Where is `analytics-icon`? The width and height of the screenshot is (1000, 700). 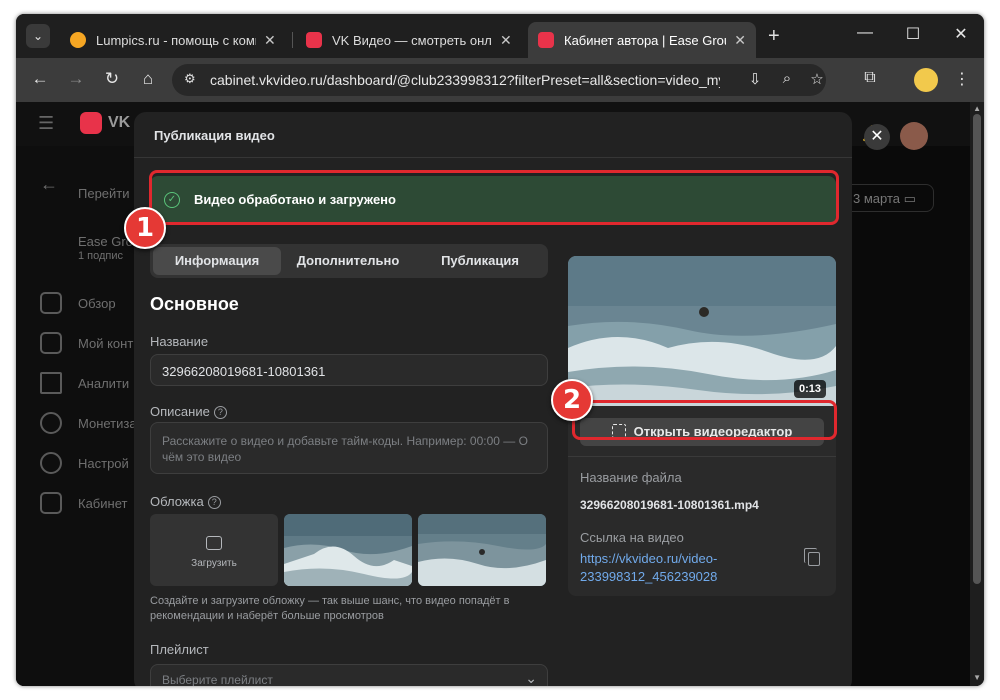
analytics-icon is located at coordinates (51, 383).